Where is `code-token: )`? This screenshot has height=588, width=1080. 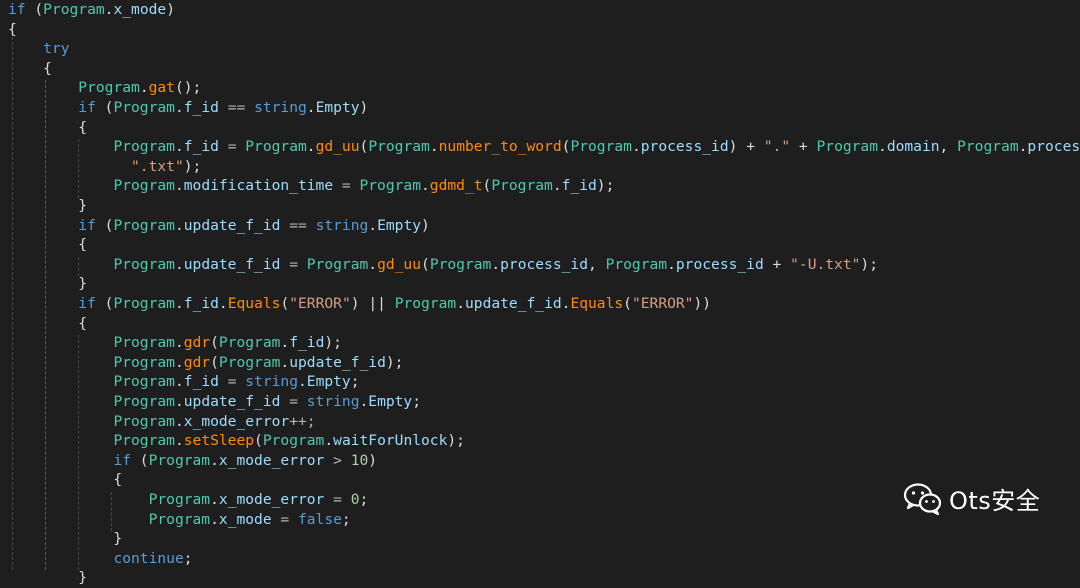 code-token: ) is located at coordinates (425, 225).